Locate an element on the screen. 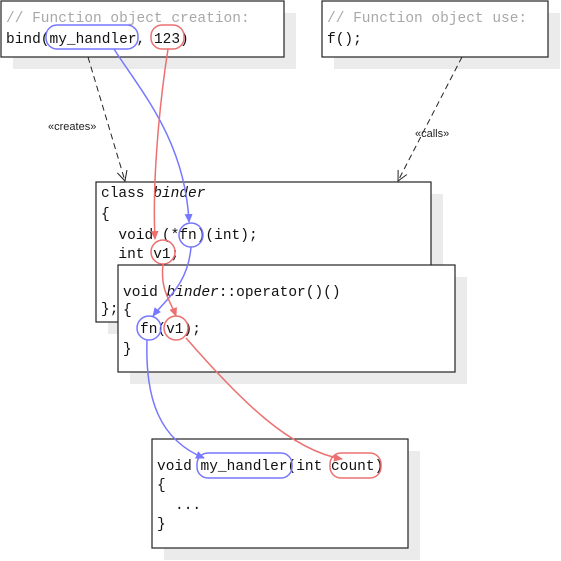 This screenshot has height=561, width=561. v1-member: int v1; is located at coordinates (140, 255).